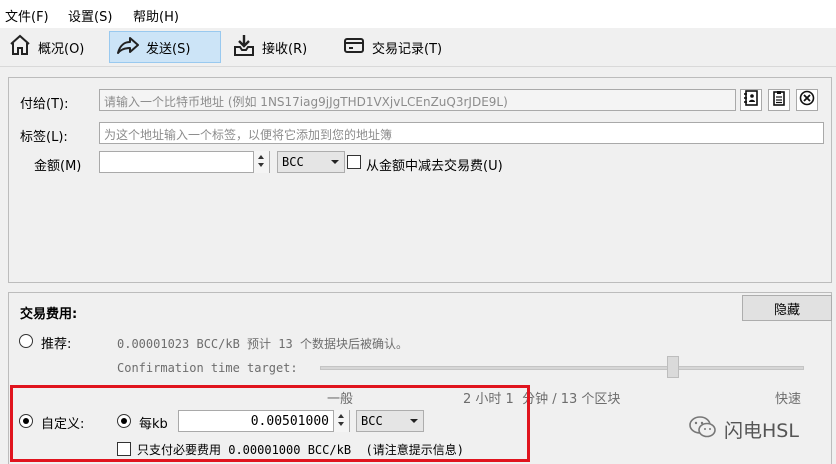 The image size is (836, 464). Describe the element at coordinates (261, 162) in the screenshot. I see `amount-spinner` at that location.